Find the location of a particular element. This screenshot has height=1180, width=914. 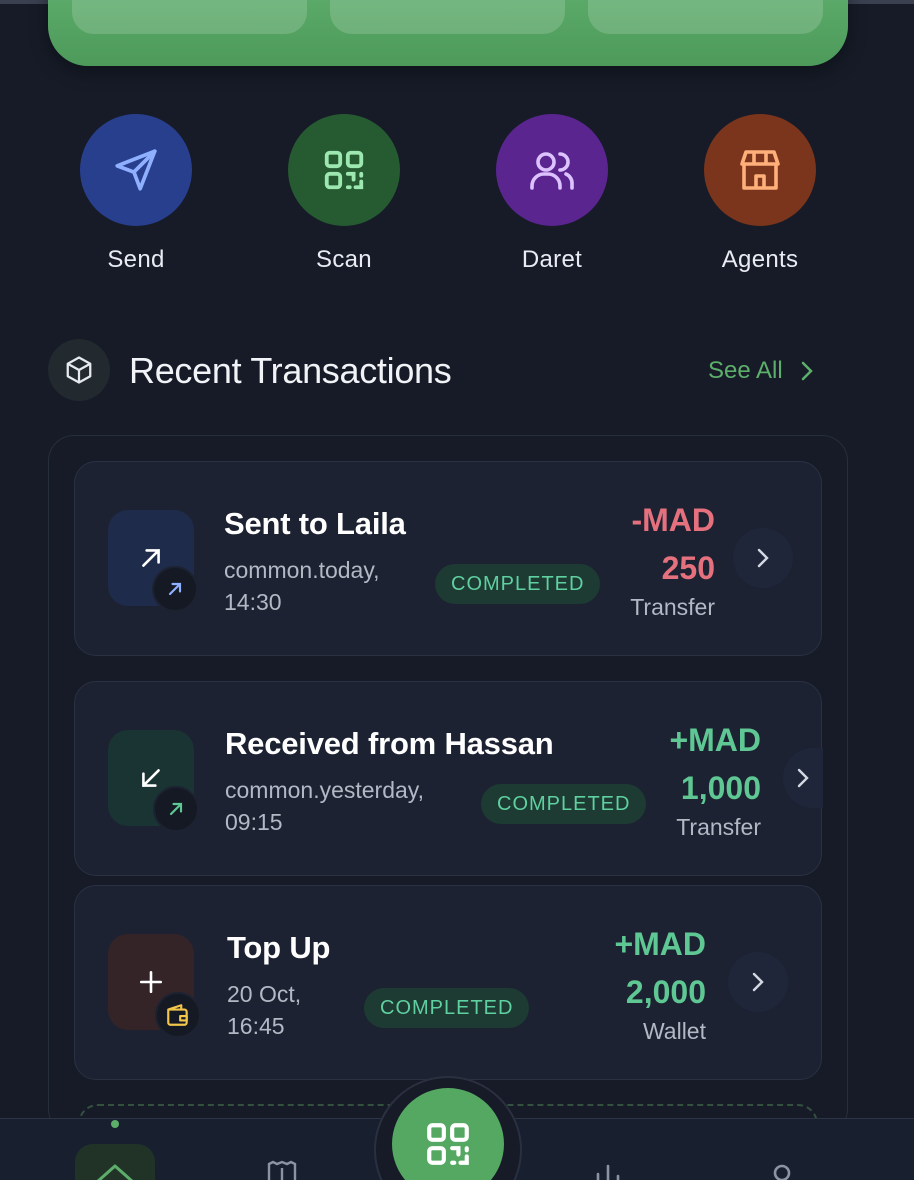

transaction-time-line: 09:15 is located at coordinates (254, 822).